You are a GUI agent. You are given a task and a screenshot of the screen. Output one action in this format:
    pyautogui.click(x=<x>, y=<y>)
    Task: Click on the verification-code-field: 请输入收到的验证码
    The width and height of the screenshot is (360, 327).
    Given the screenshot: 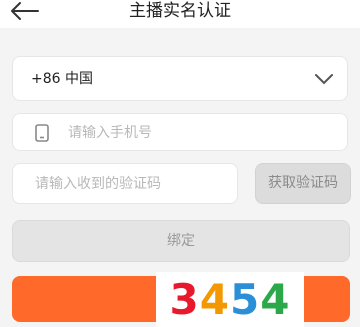 What is the action you would take?
    pyautogui.click(x=125, y=183)
    